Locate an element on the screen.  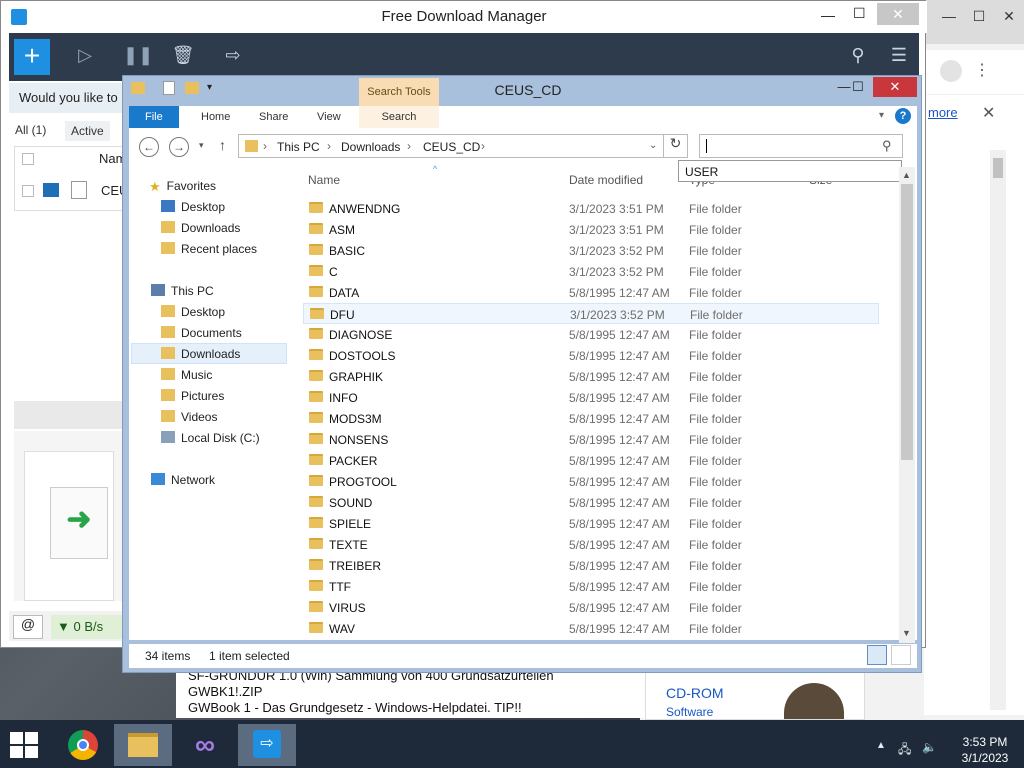
file-row: BASIC 3/1/2023 3:52 PM File folder is located at coordinates (591, 250).